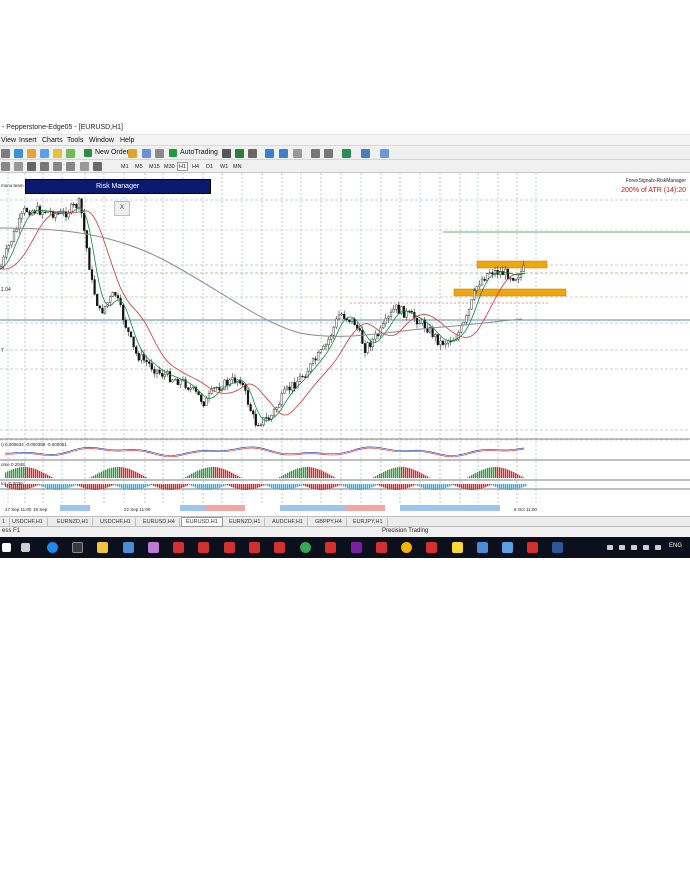 This screenshot has width=690, height=890. What do you see at coordinates (101, 140) in the screenshot?
I see `menu-window: Window` at bounding box center [101, 140].